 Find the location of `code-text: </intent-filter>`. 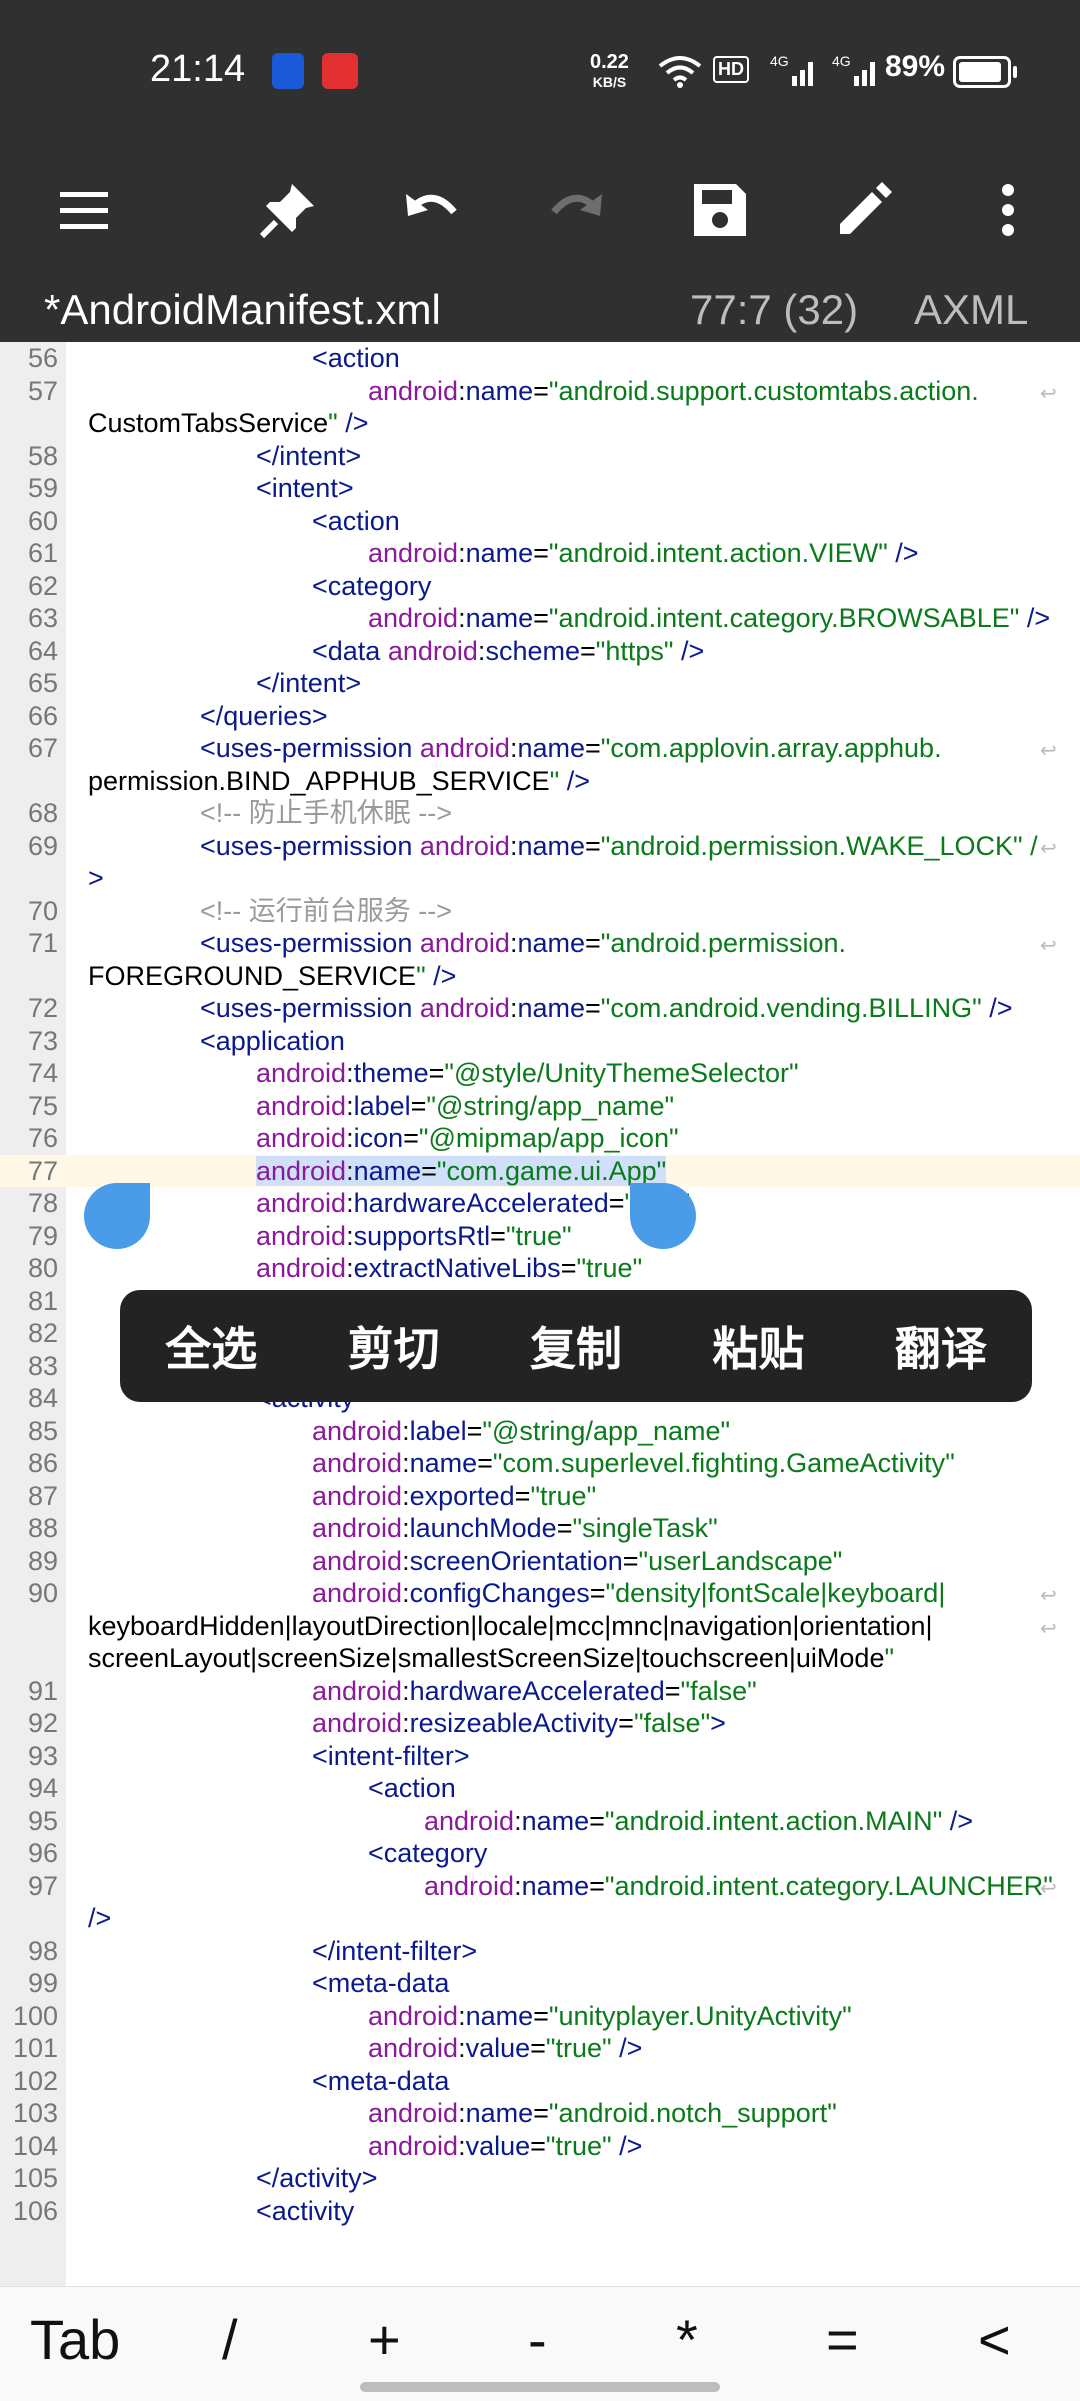

code-text: </intent-filter> is located at coordinates (395, 1950).